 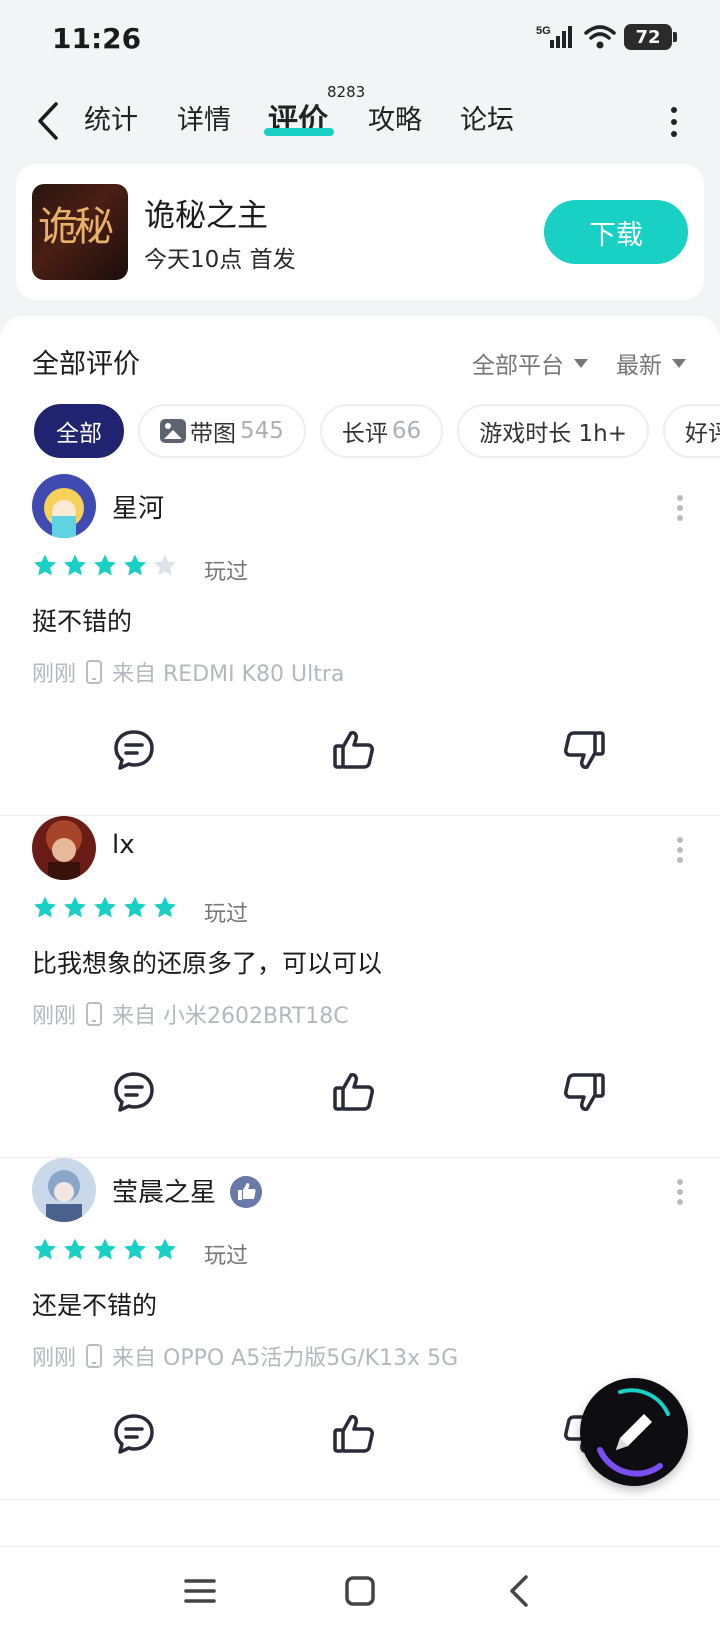 What do you see at coordinates (285, 1358) in the screenshot?
I see `review-device: 来自 OPPO A5活力版5G/K13x 5G` at bounding box center [285, 1358].